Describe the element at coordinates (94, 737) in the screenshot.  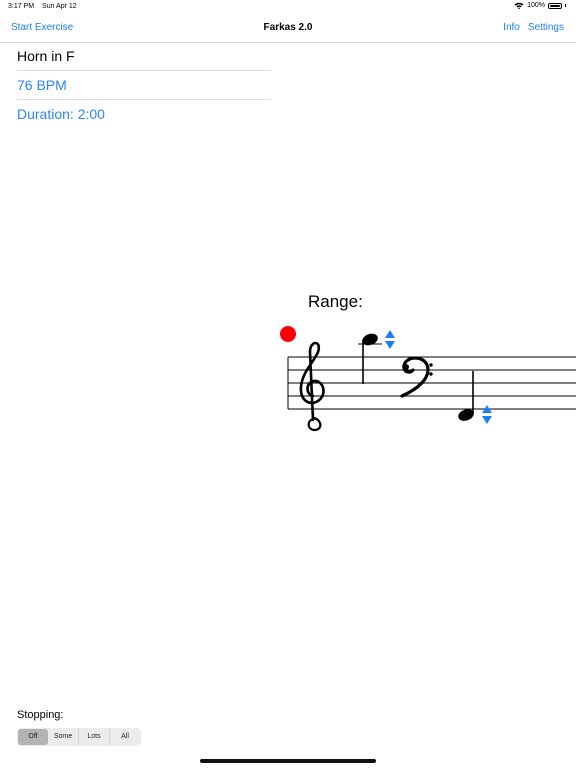
I see `stopping-option-lots: Lots` at that location.